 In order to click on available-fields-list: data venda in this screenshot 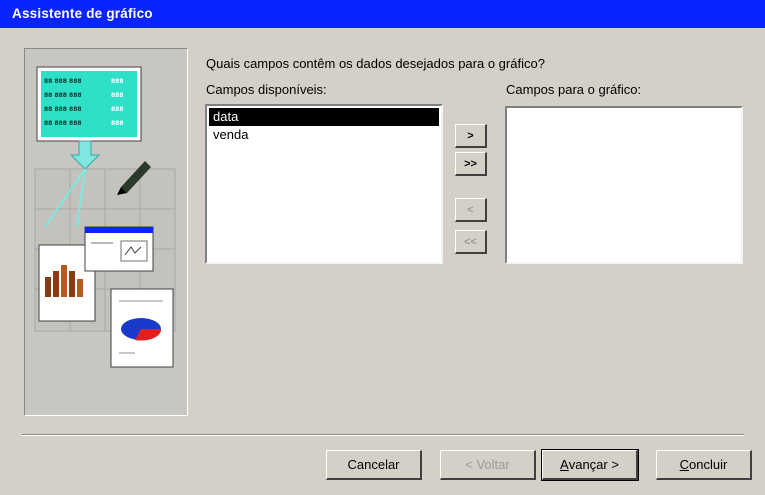, I will do `click(324, 184)`.